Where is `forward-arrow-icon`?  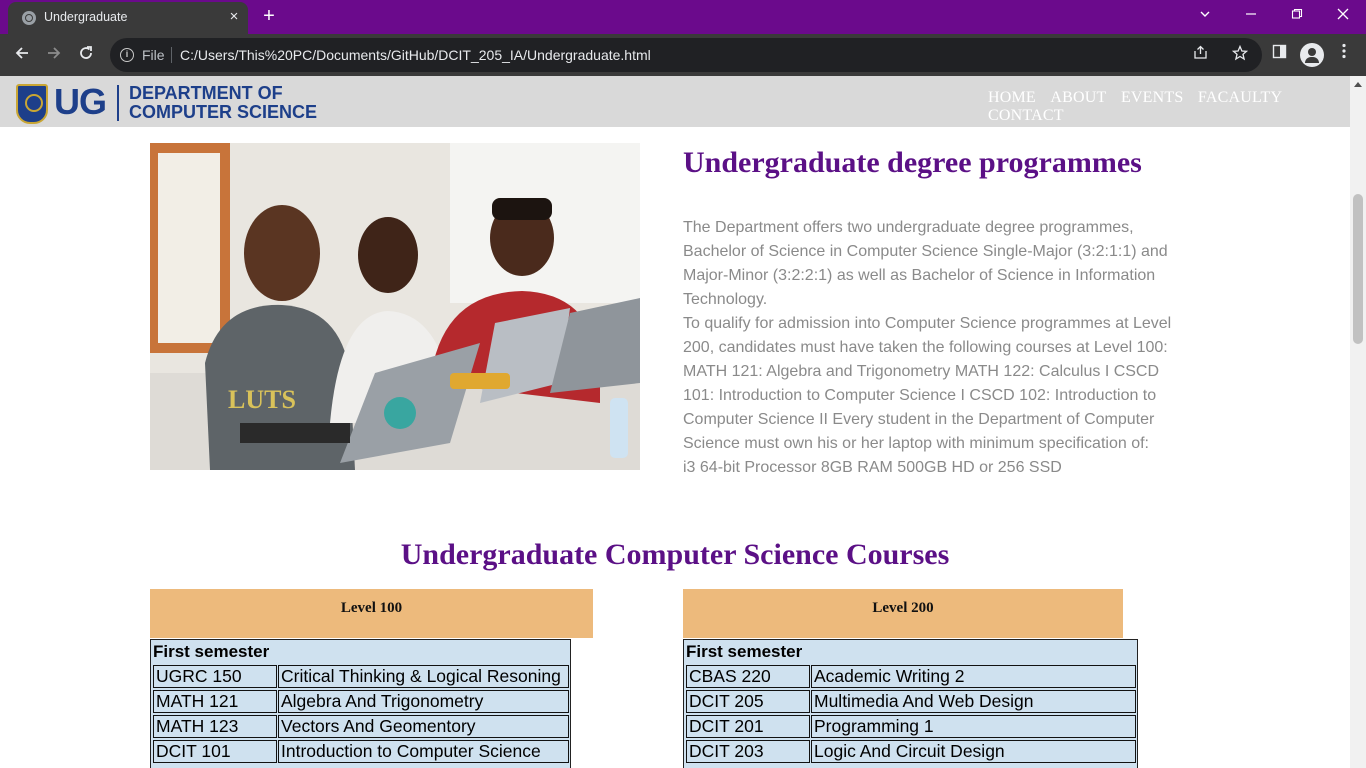
forward-arrow-icon is located at coordinates (54, 55).